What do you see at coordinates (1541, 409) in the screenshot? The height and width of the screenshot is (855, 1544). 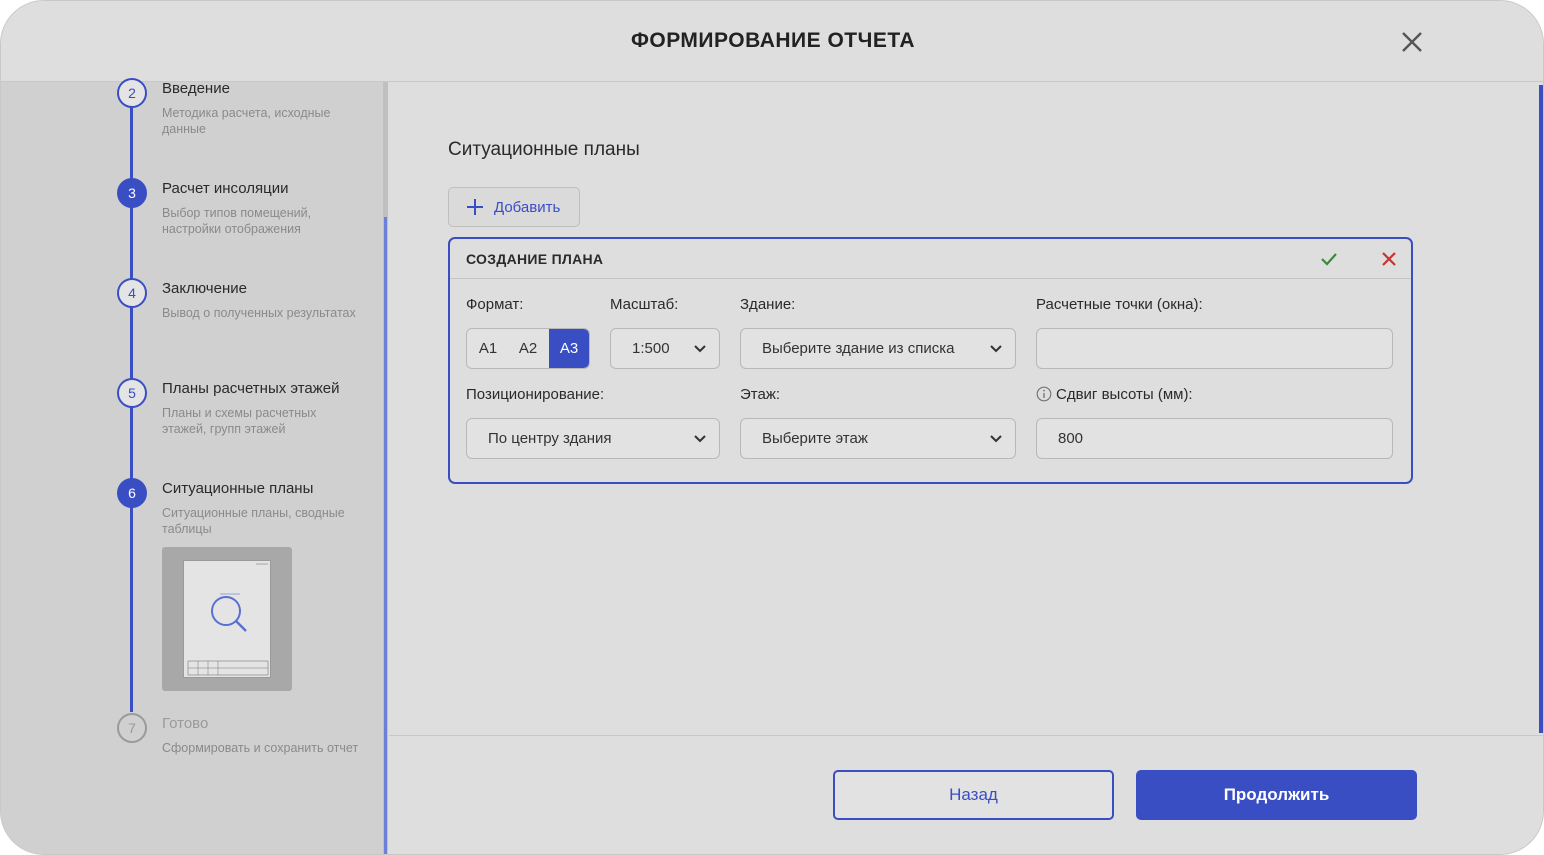 I see `main-scrollbar` at bounding box center [1541, 409].